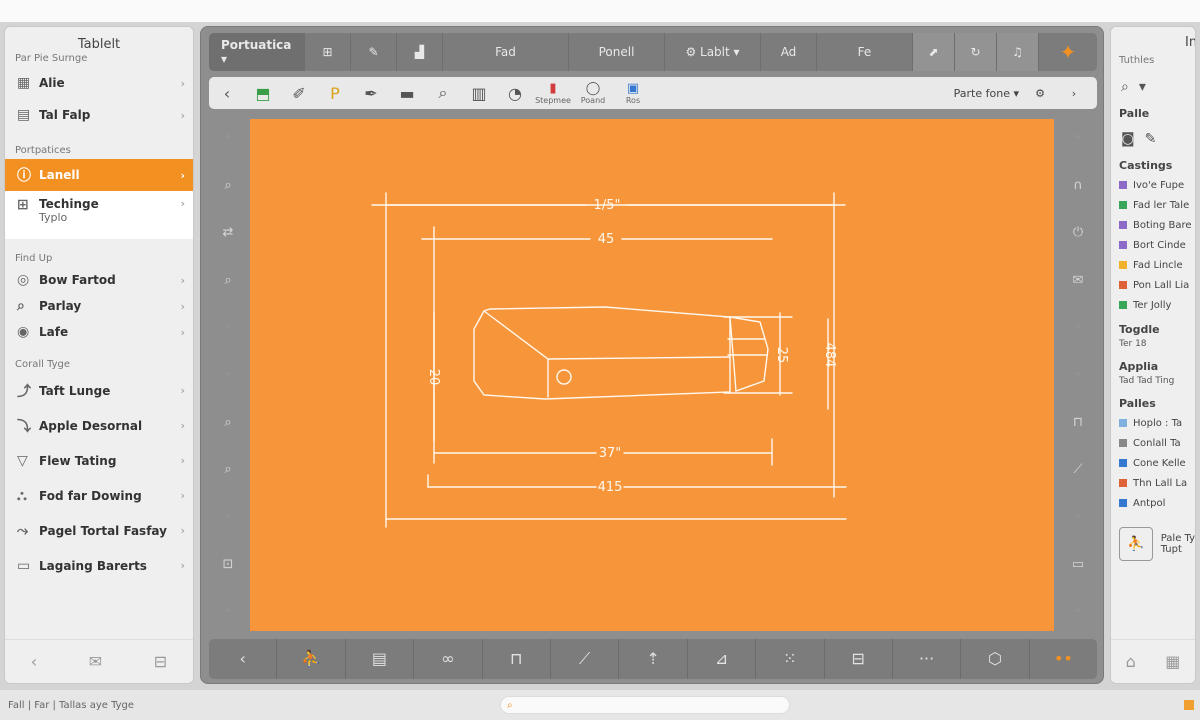 This screenshot has width=1200, height=720. Describe the element at coordinates (1074, 93) in the screenshot. I see `chevron-right-icon: ›` at that location.